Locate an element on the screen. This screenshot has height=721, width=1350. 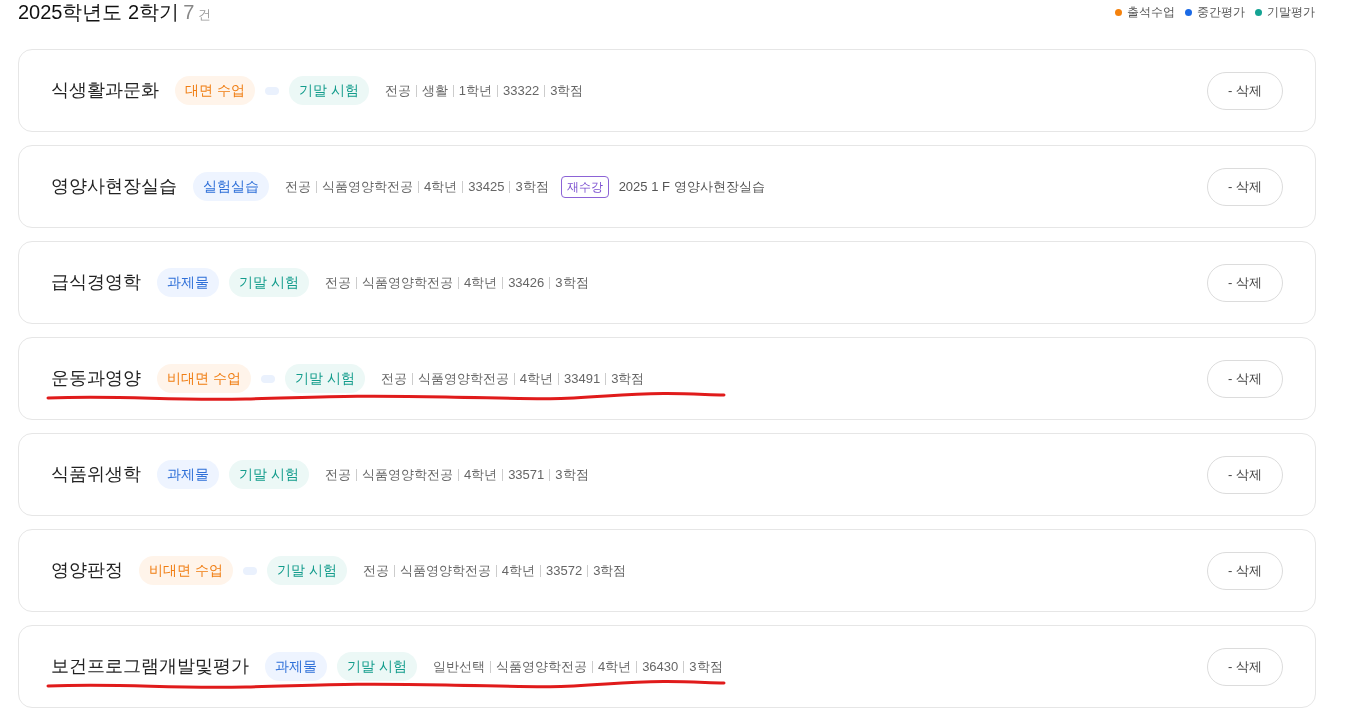
course-info: 33571 is located at coordinates (526, 474).